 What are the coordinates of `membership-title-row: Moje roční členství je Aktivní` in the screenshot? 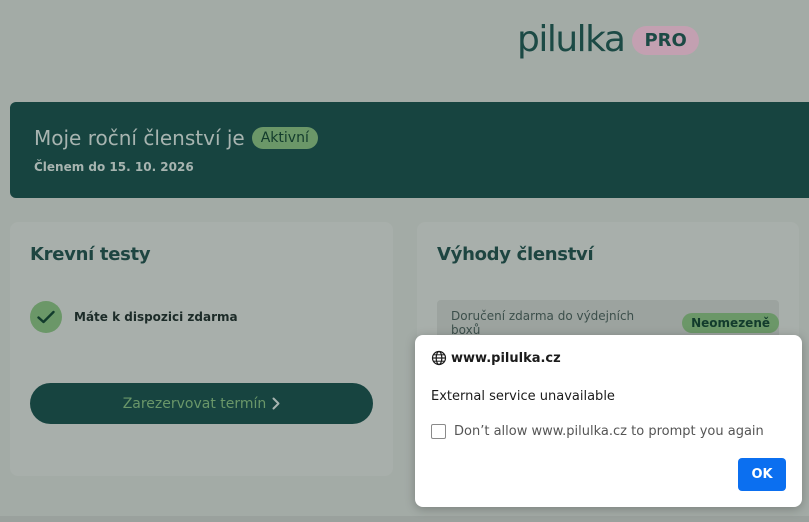 It's located at (176, 138).